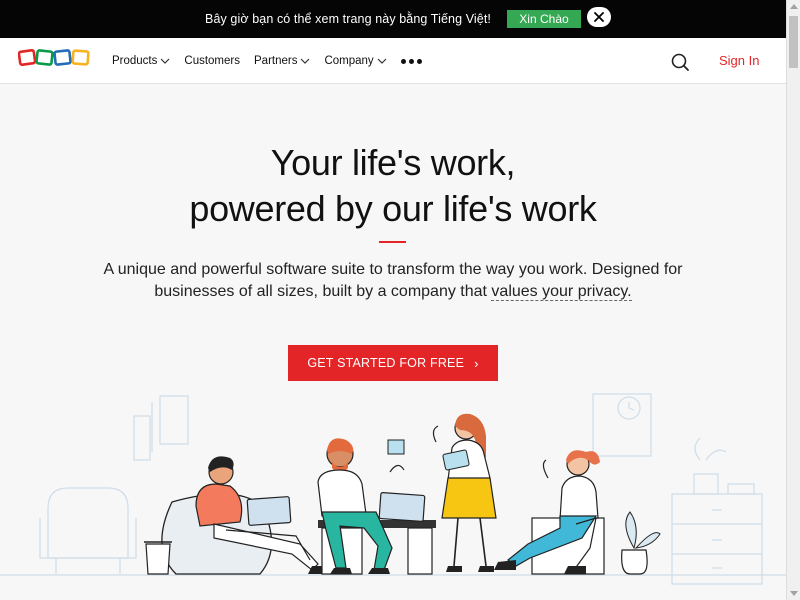 This screenshot has height=600, width=800. What do you see at coordinates (794, 6) in the screenshot?
I see `scroll-up-icon` at bounding box center [794, 6].